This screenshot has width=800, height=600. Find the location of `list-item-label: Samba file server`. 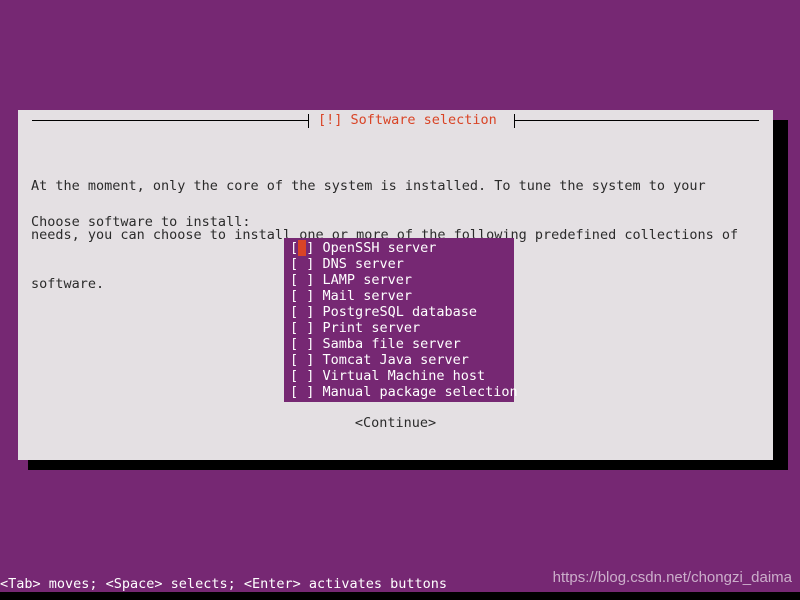

list-item-label: Samba file server is located at coordinates (387, 344).